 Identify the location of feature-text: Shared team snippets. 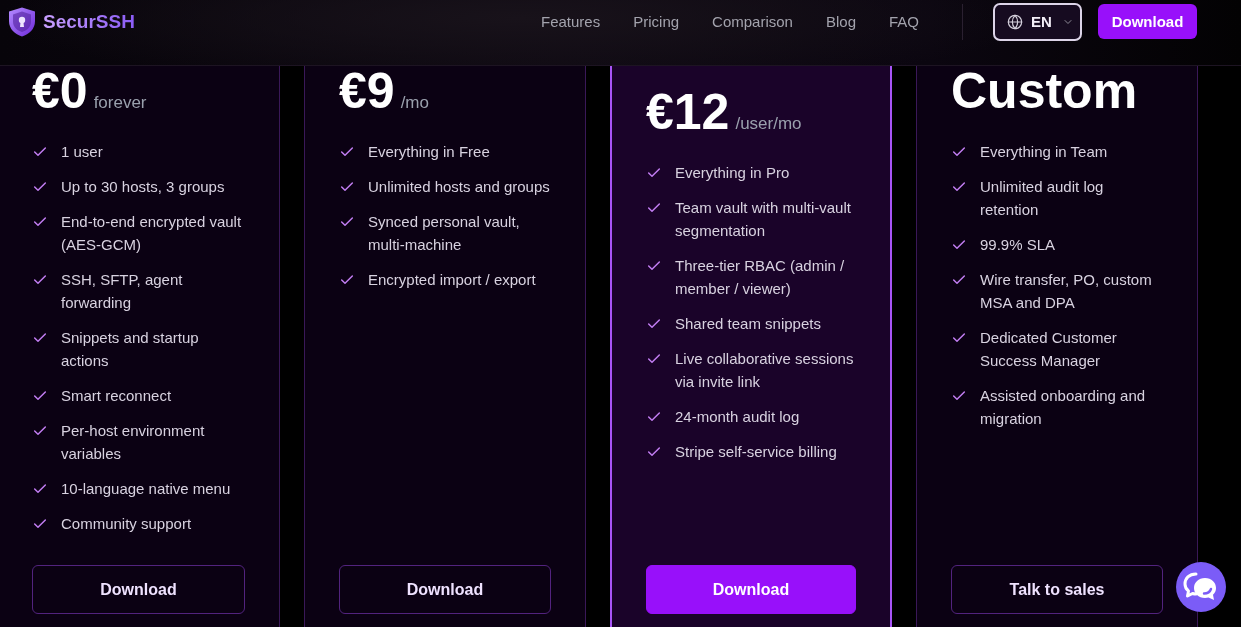
(748, 324).